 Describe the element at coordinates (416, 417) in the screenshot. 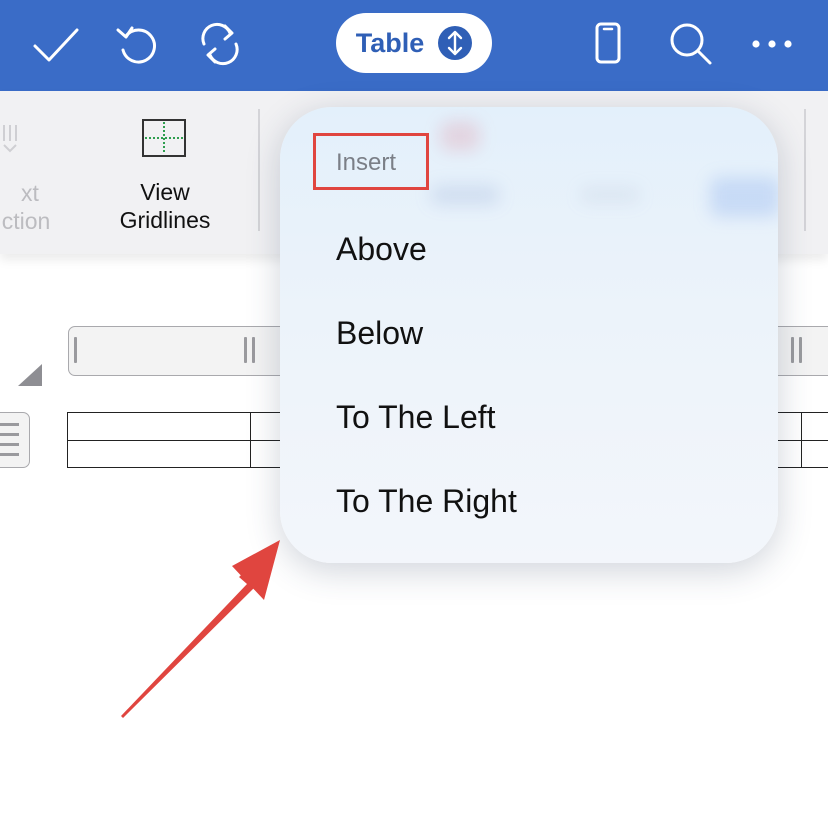

I see `insert-left-item: To The Left` at that location.